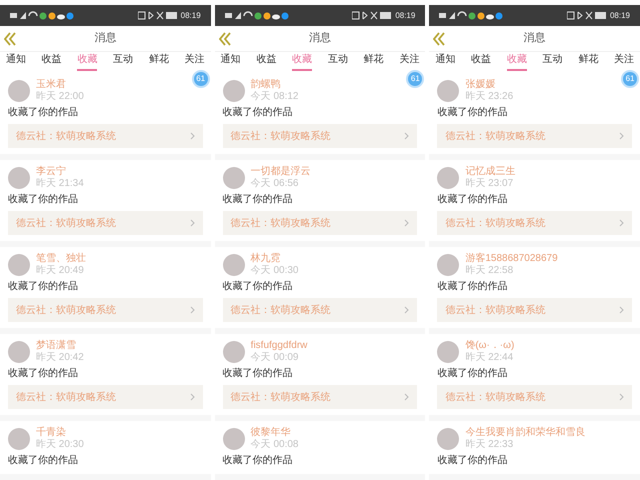 The width and height of the screenshot is (640, 480). What do you see at coordinates (60, 346) in the screenshot?
I see `user-name: 梦语潇雪` at bounding box center [60, 346].